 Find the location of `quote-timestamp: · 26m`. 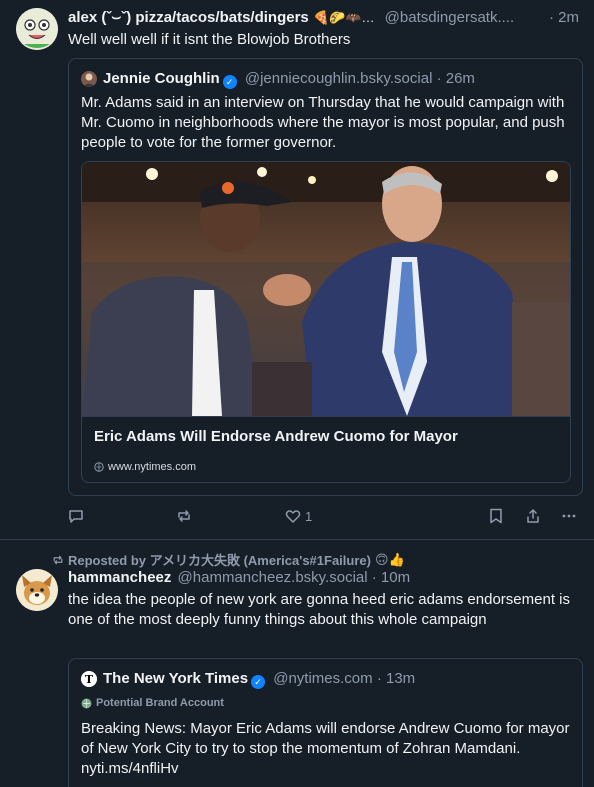

quote-timestamp: · 26m is located at coordinates (455, 78).